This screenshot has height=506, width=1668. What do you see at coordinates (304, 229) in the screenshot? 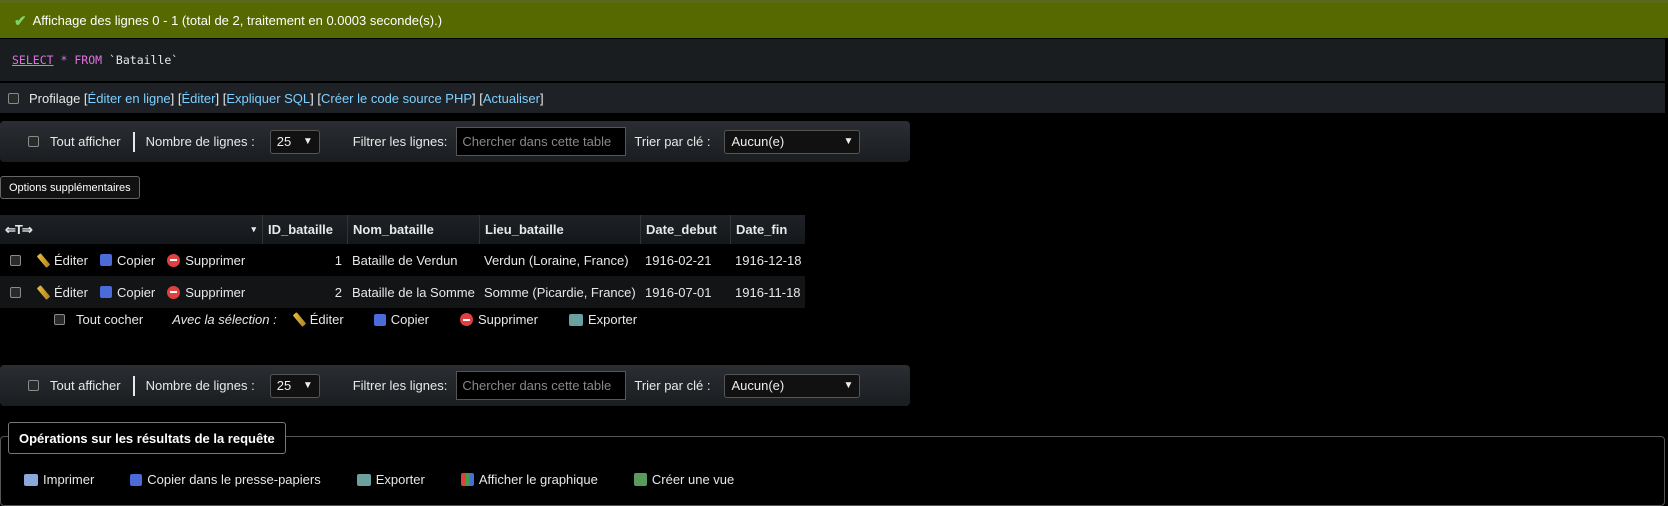
I see `column-header-id: ID_bataille` at bounding box center [304, 229].